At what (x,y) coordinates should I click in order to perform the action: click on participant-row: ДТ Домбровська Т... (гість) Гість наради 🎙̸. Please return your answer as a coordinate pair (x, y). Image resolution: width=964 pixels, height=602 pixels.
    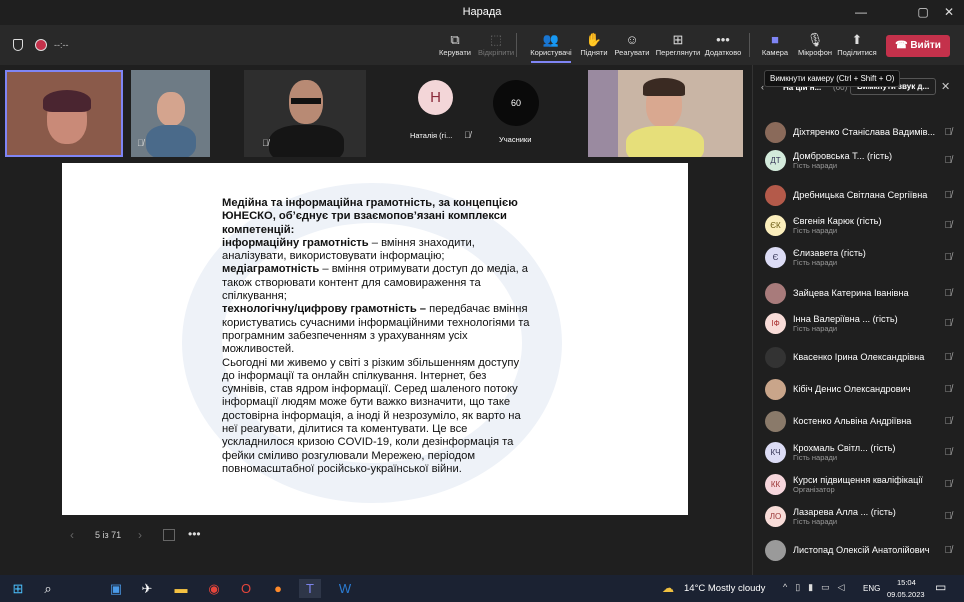
    Looking at the image, I should click on (862, 160).